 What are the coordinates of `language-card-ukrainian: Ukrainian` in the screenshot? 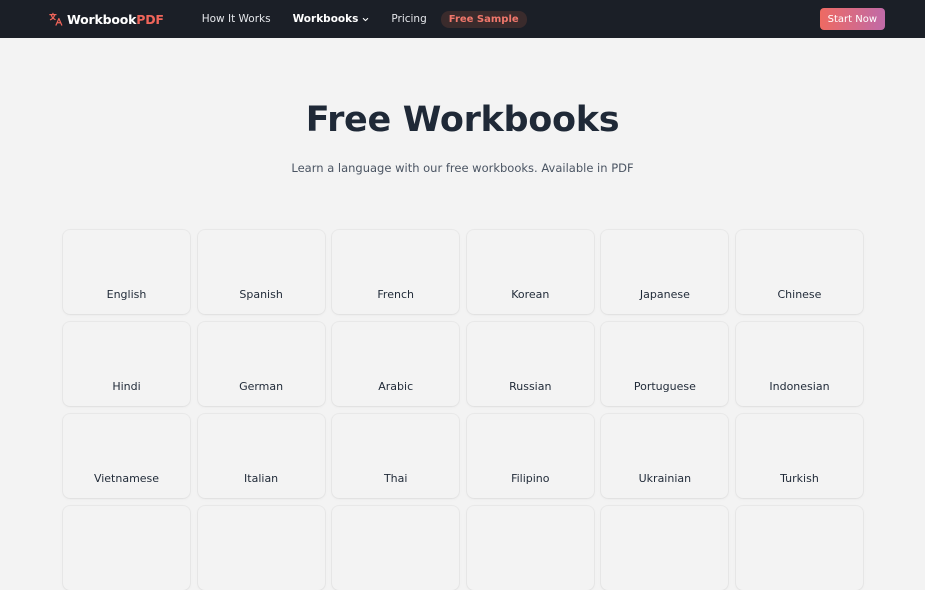 It's located at (665, 456).